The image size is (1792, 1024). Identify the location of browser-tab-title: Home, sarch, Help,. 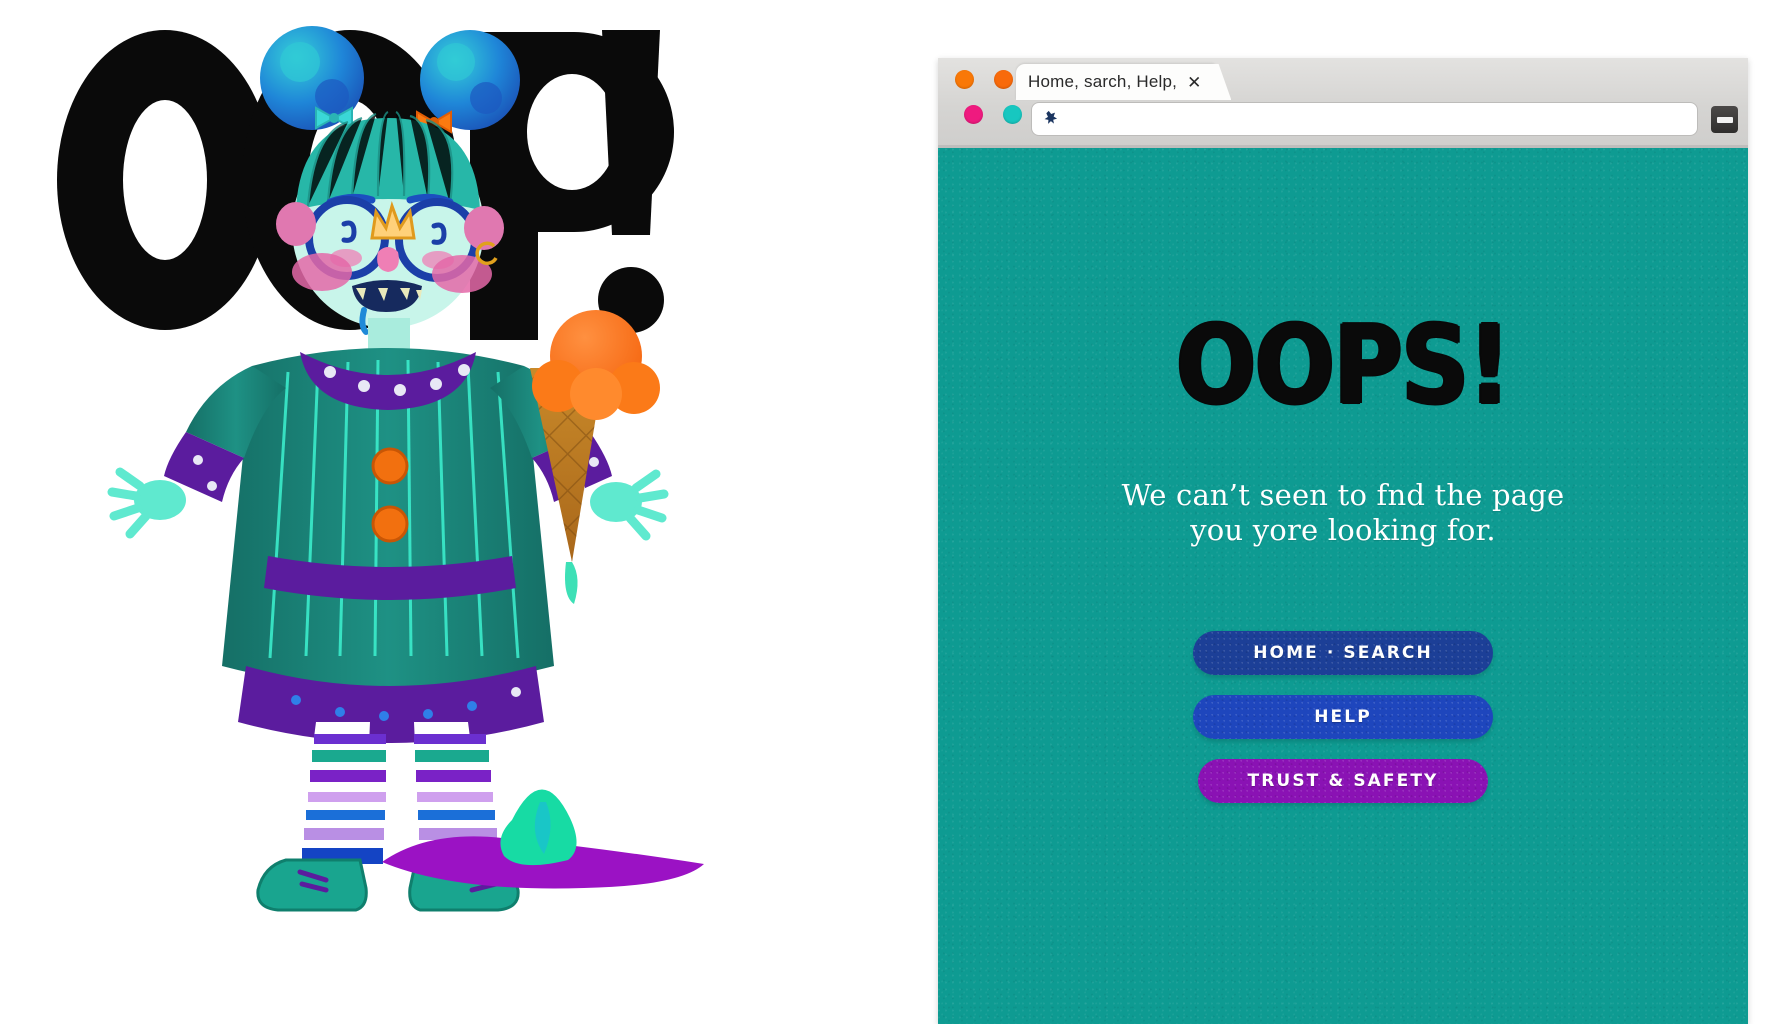
(1103, 81).